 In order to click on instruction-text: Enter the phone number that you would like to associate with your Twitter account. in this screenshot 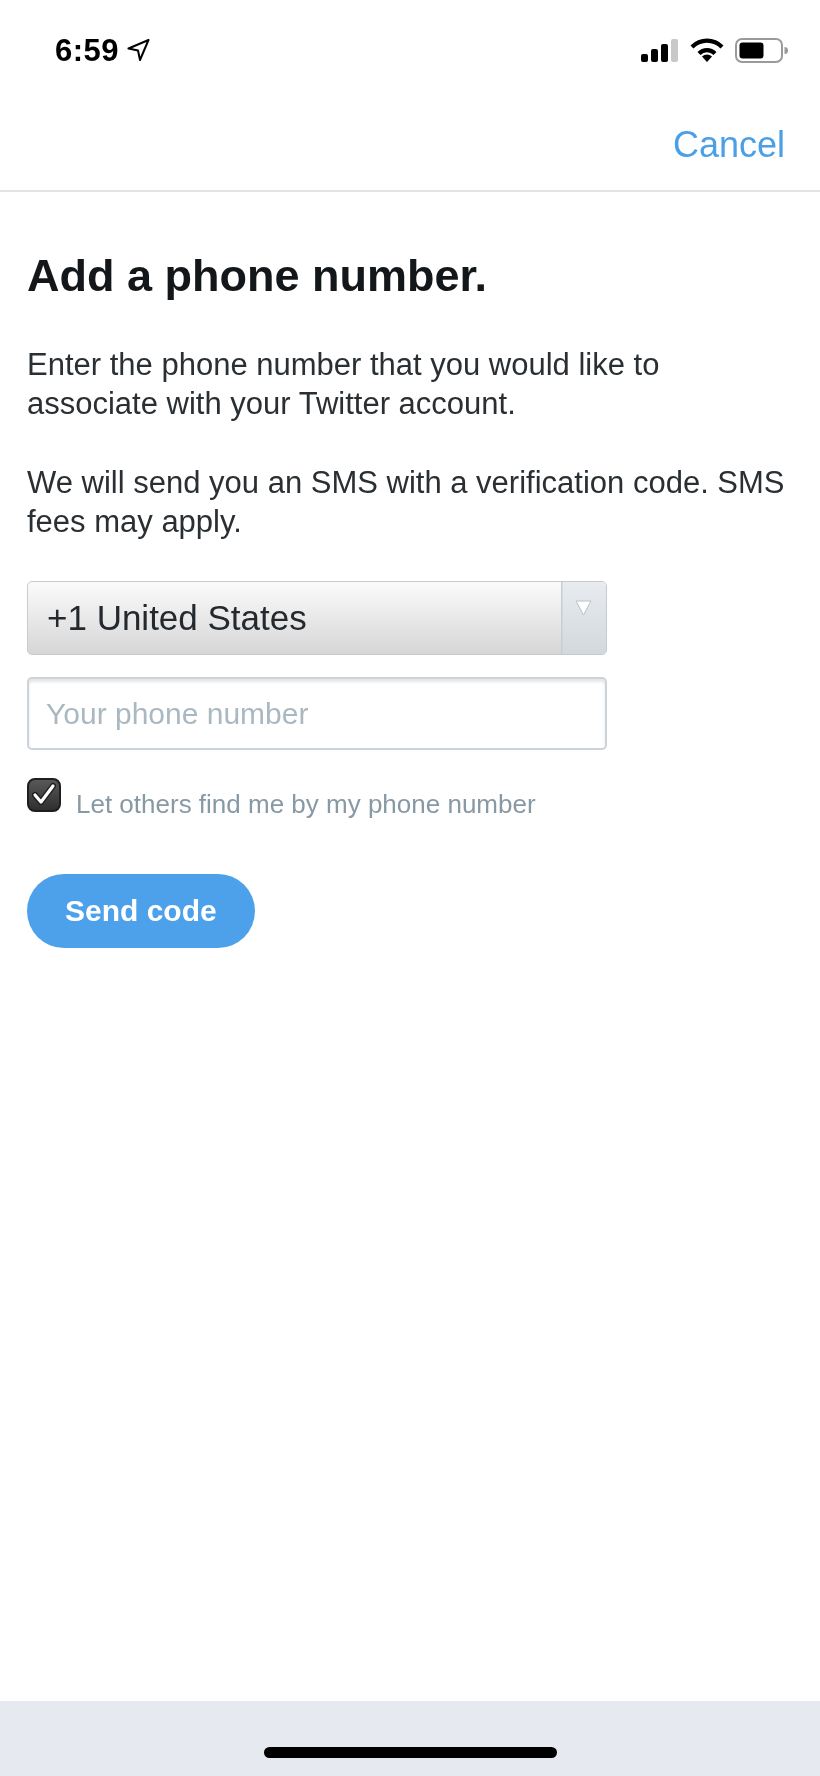, I will do `click(344, 384)`.